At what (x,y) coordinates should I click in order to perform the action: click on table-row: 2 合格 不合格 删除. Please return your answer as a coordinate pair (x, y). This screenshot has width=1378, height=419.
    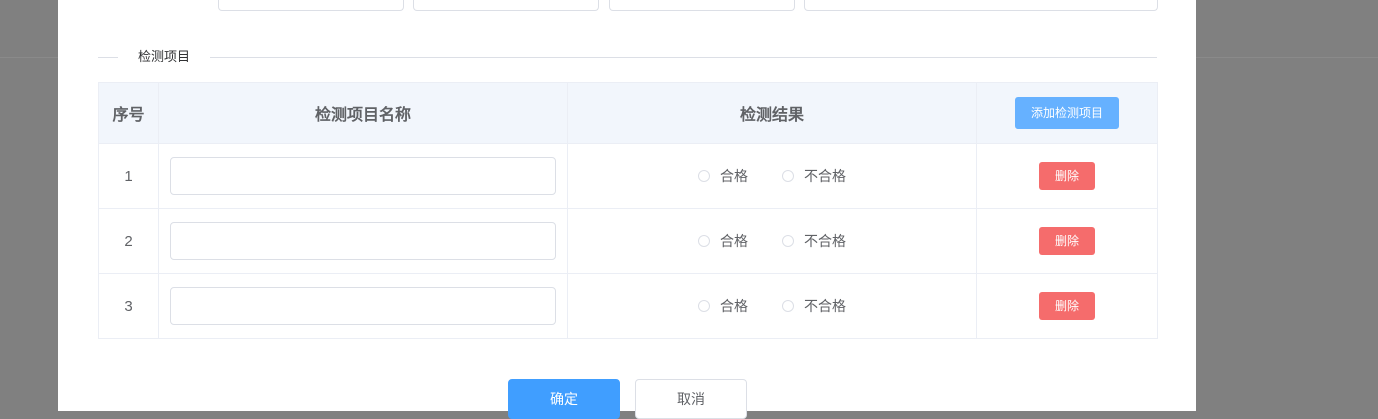
    Looking at the image, I should click on (628, 241).